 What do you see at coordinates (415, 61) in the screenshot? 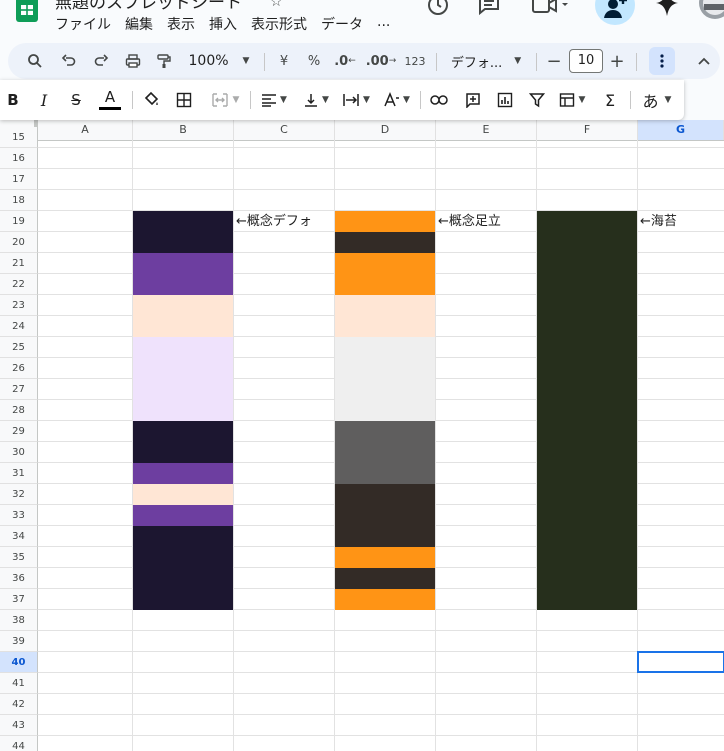
I see `more-formats-button: 123` at bounding box center [415, 61].